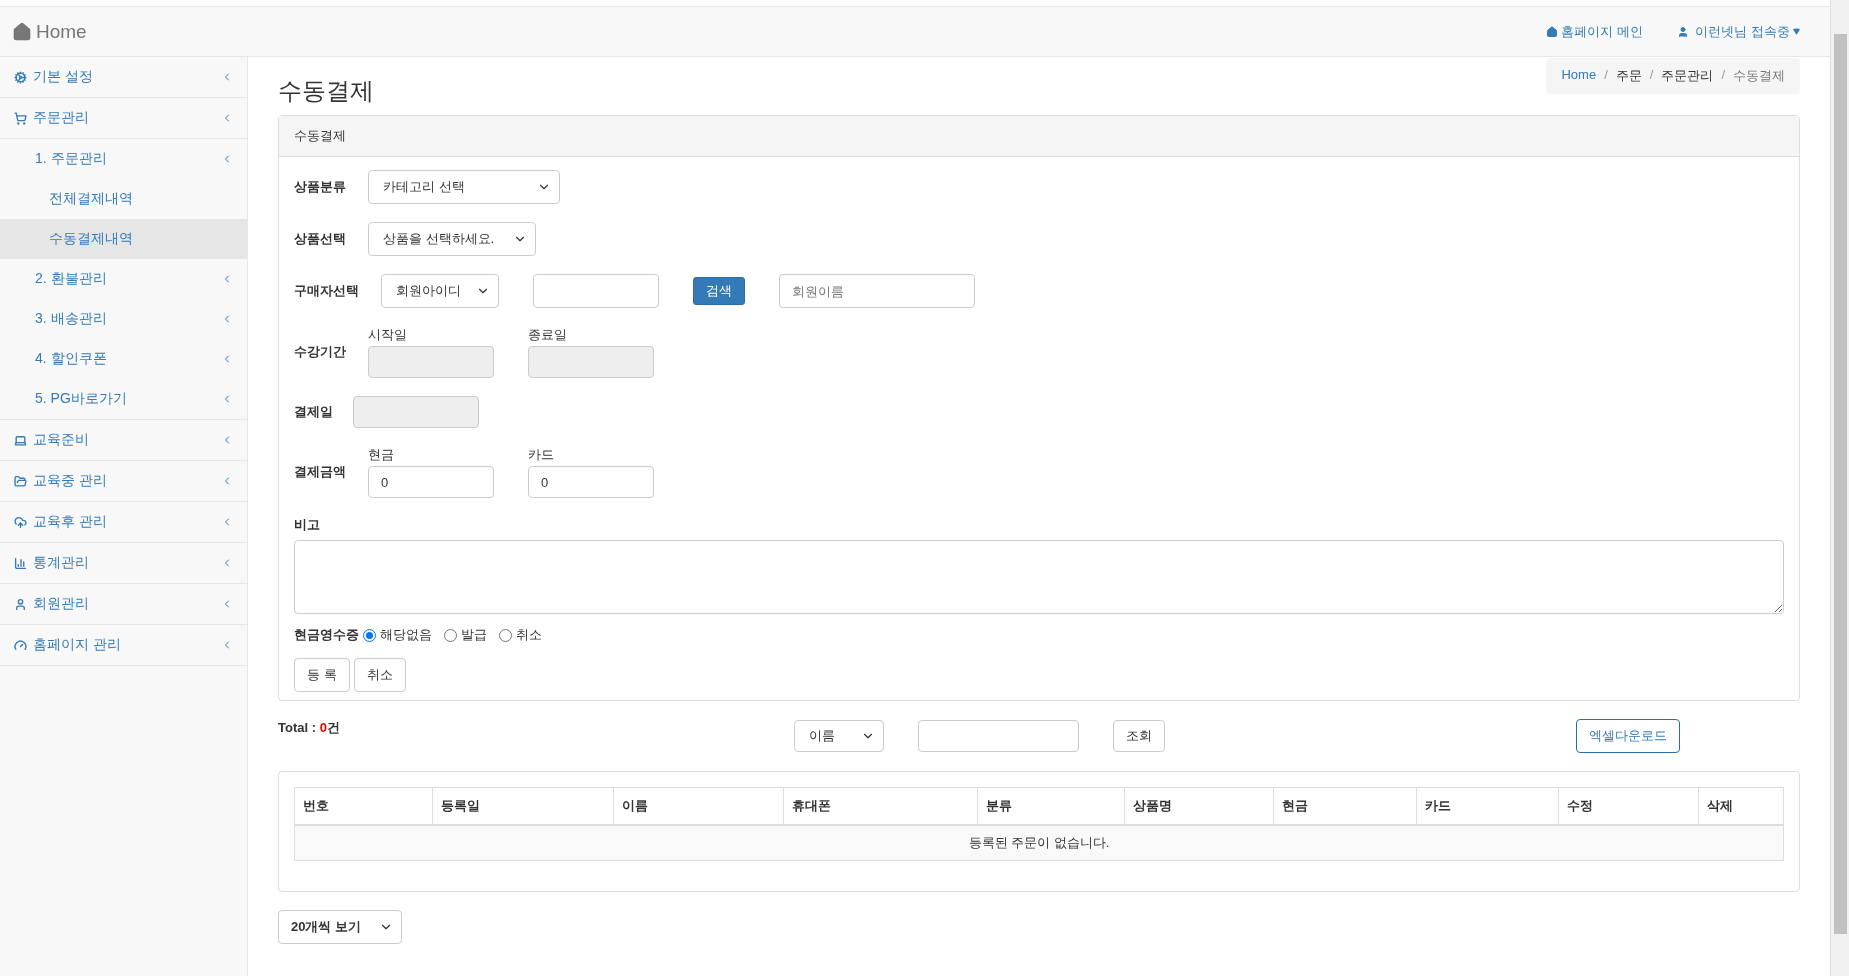 Image resolution: width=1849 pixels, height=976 pixels. Describe the element at coordinates (406, 635) in the screenshot. I see `radio-label: 해당없음` at that location.